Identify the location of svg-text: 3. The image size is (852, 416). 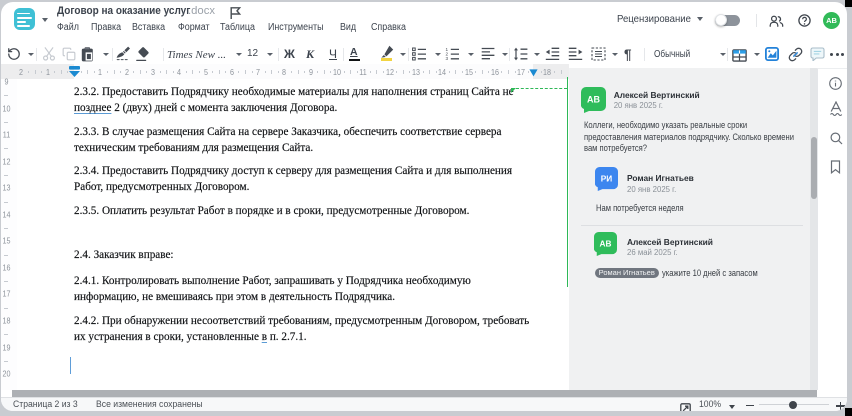
(447, 58).